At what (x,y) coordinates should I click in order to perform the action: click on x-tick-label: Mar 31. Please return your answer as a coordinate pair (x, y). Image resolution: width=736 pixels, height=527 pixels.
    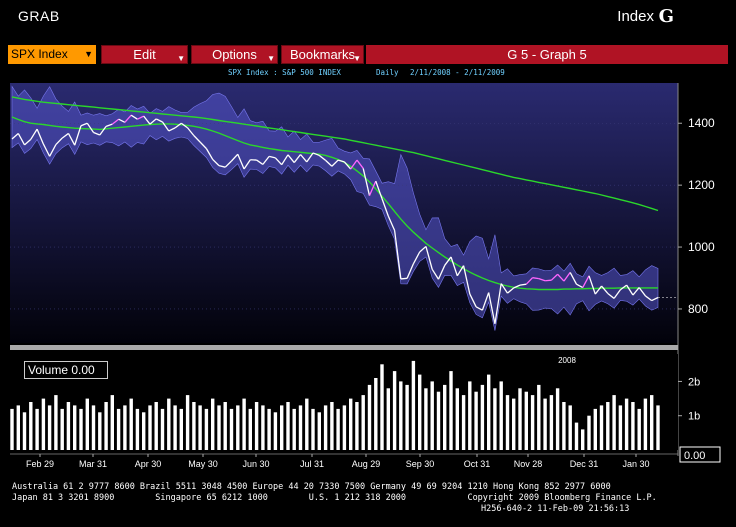
    Looking at the image, I should click on (93, 464).